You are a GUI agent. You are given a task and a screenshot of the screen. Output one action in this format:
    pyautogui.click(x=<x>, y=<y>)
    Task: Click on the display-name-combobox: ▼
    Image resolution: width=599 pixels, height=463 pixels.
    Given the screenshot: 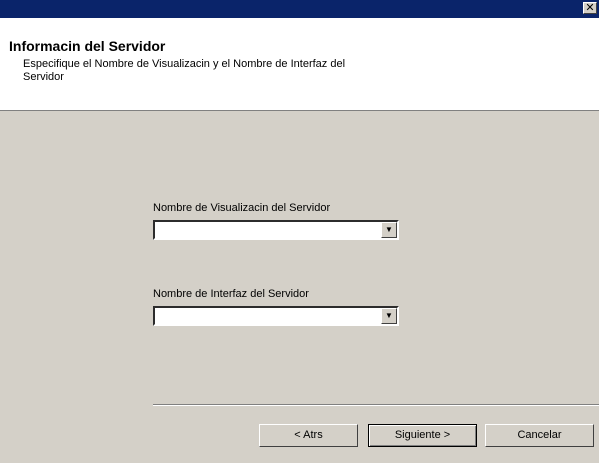 What is the action you would take?
    pyautogui.click(x=276, y=230)
    